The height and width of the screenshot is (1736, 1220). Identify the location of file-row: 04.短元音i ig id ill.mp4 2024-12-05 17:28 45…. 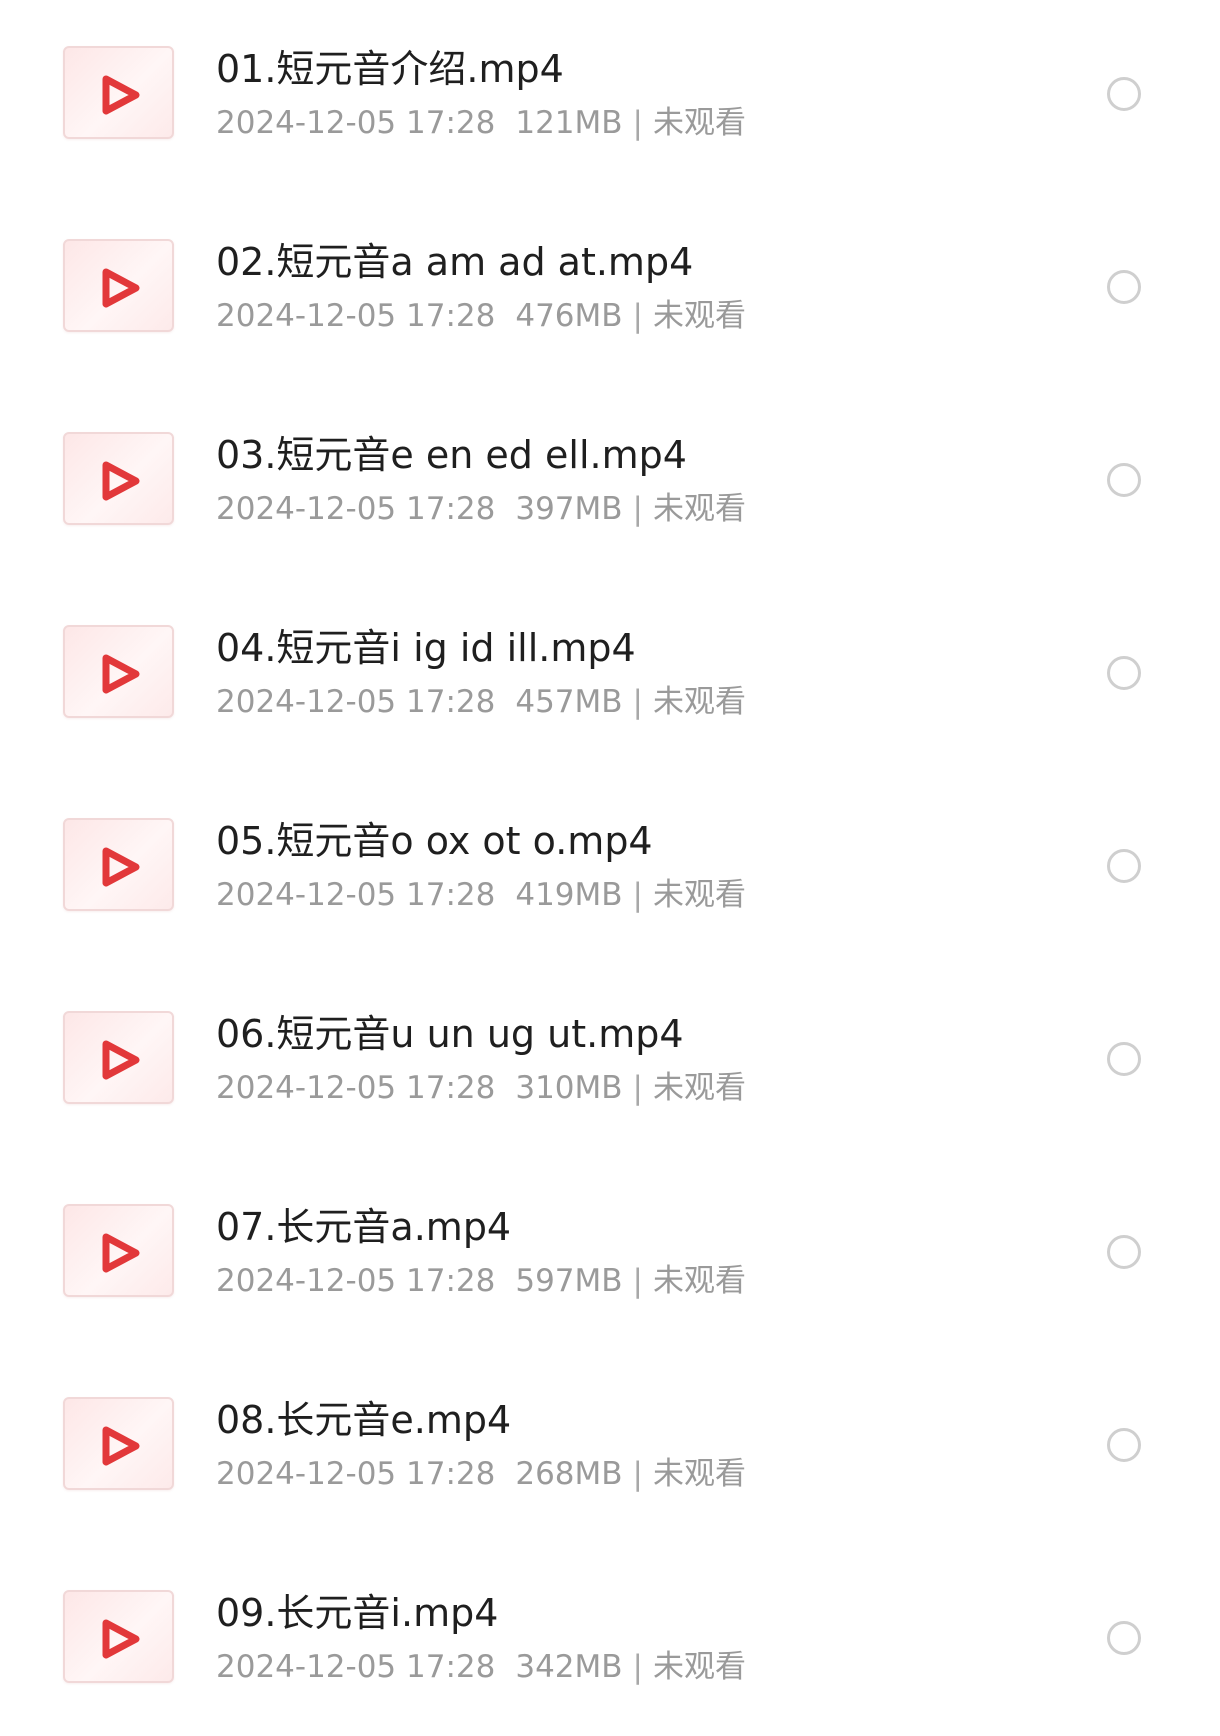
(610, 675).